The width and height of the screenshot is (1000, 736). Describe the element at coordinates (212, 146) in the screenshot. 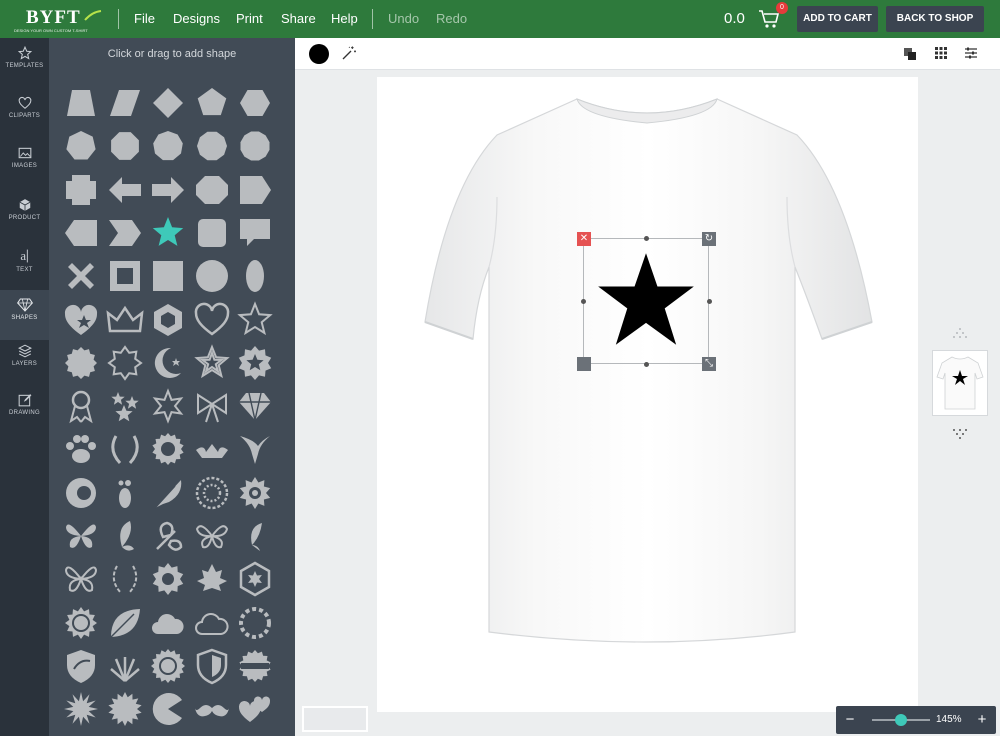

I see `shape-decagon-icon` at that location.